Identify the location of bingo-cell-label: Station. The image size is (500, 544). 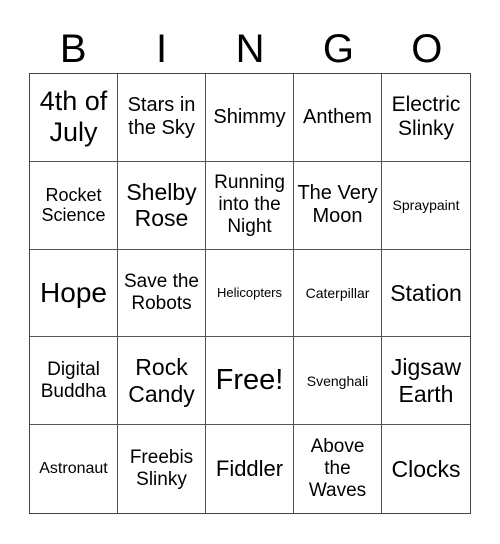
(426, 292).